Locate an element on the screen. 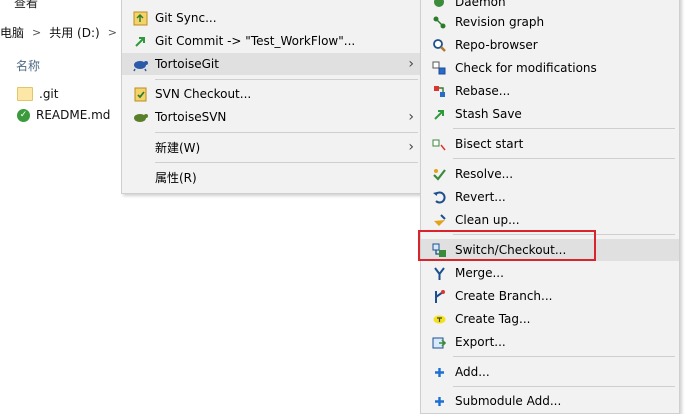  create-branch-icon is located at coordinates (439, 296).